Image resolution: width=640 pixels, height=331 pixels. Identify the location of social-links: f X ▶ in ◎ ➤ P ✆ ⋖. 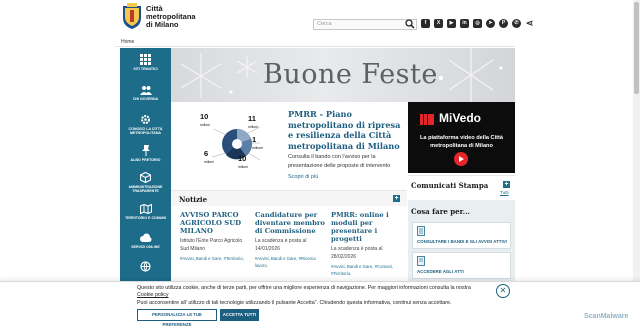
(477, 23).